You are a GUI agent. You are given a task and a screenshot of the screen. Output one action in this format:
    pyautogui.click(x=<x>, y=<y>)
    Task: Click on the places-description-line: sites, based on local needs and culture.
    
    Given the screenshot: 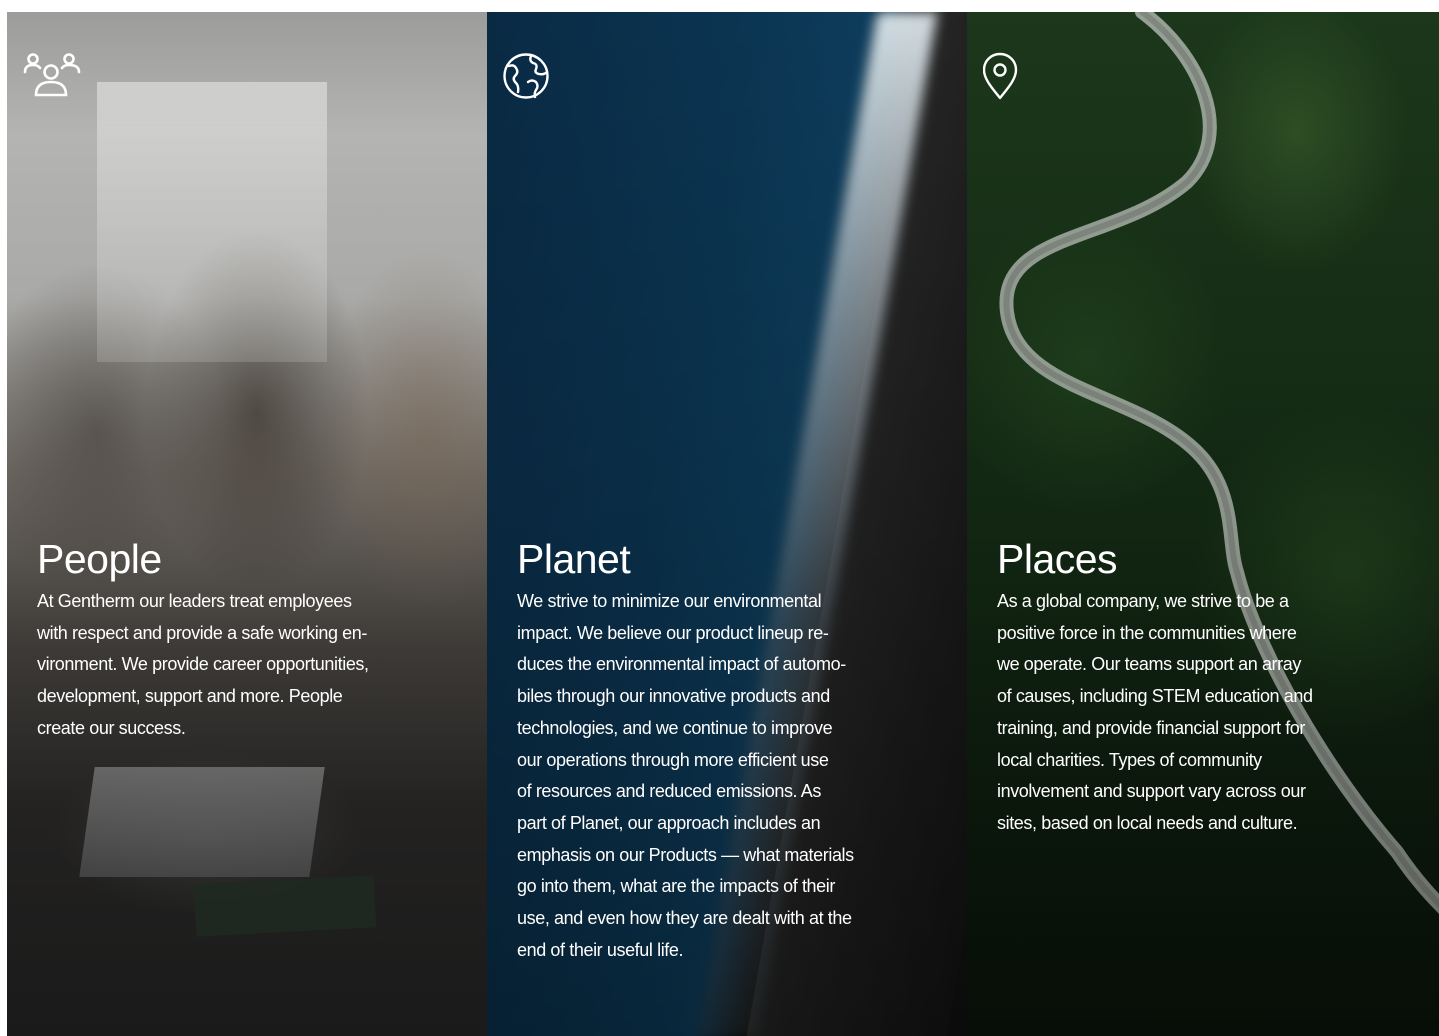 What is the action you would take?
    pyautogui.click(x=1147, y=822)
    